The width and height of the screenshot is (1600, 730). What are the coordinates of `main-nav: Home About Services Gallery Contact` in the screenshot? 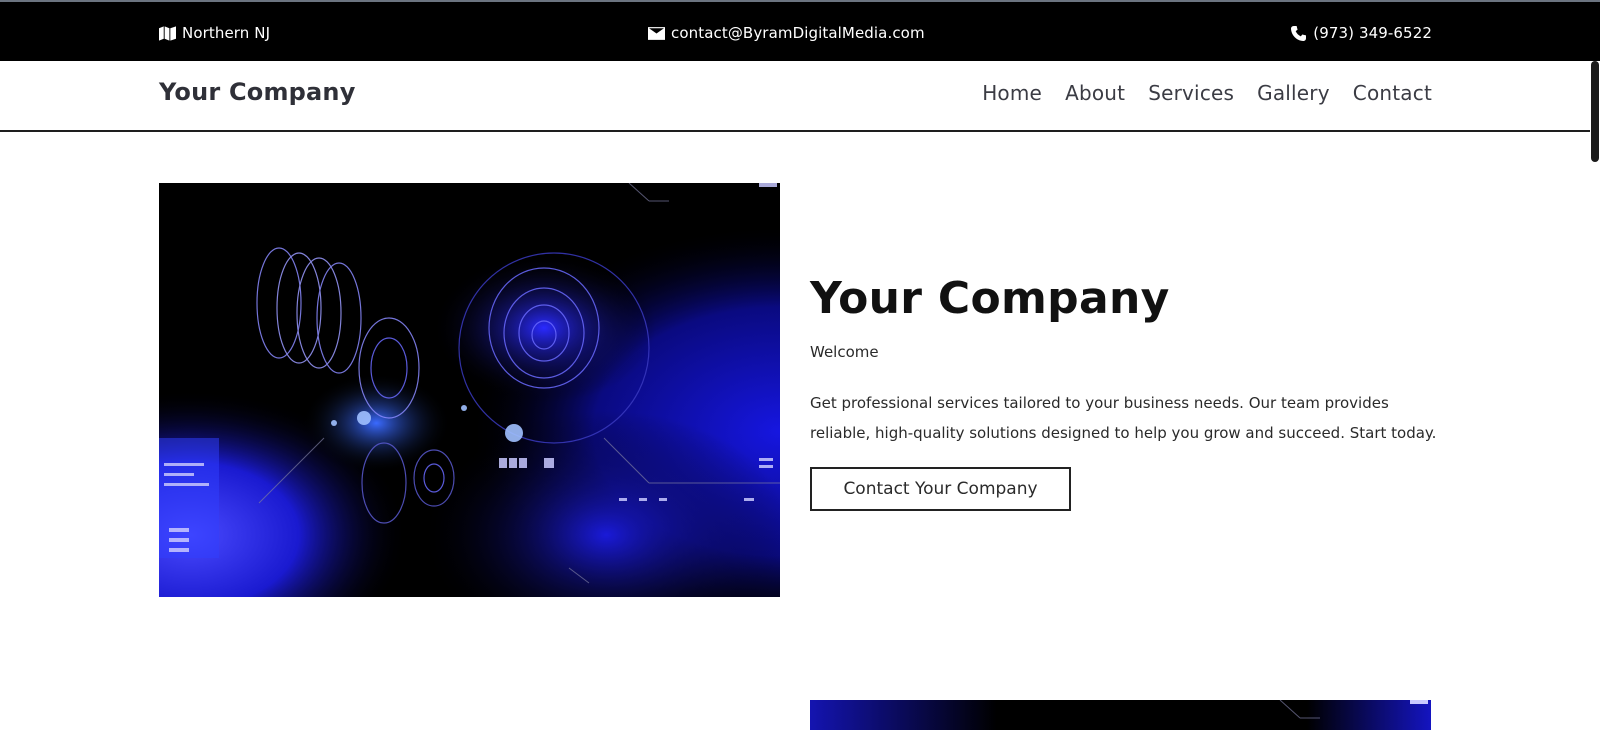 It's located at (1195, 93).